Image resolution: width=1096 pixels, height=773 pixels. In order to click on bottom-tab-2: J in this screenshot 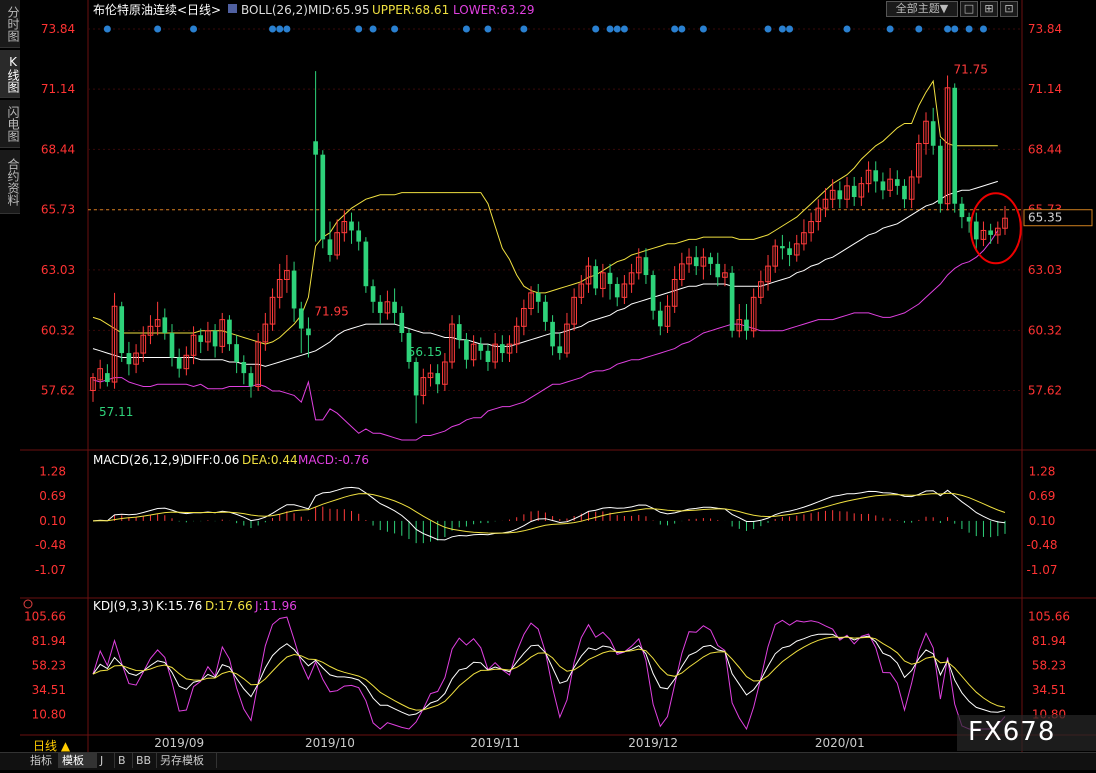, I will do `click(105, 760)`.